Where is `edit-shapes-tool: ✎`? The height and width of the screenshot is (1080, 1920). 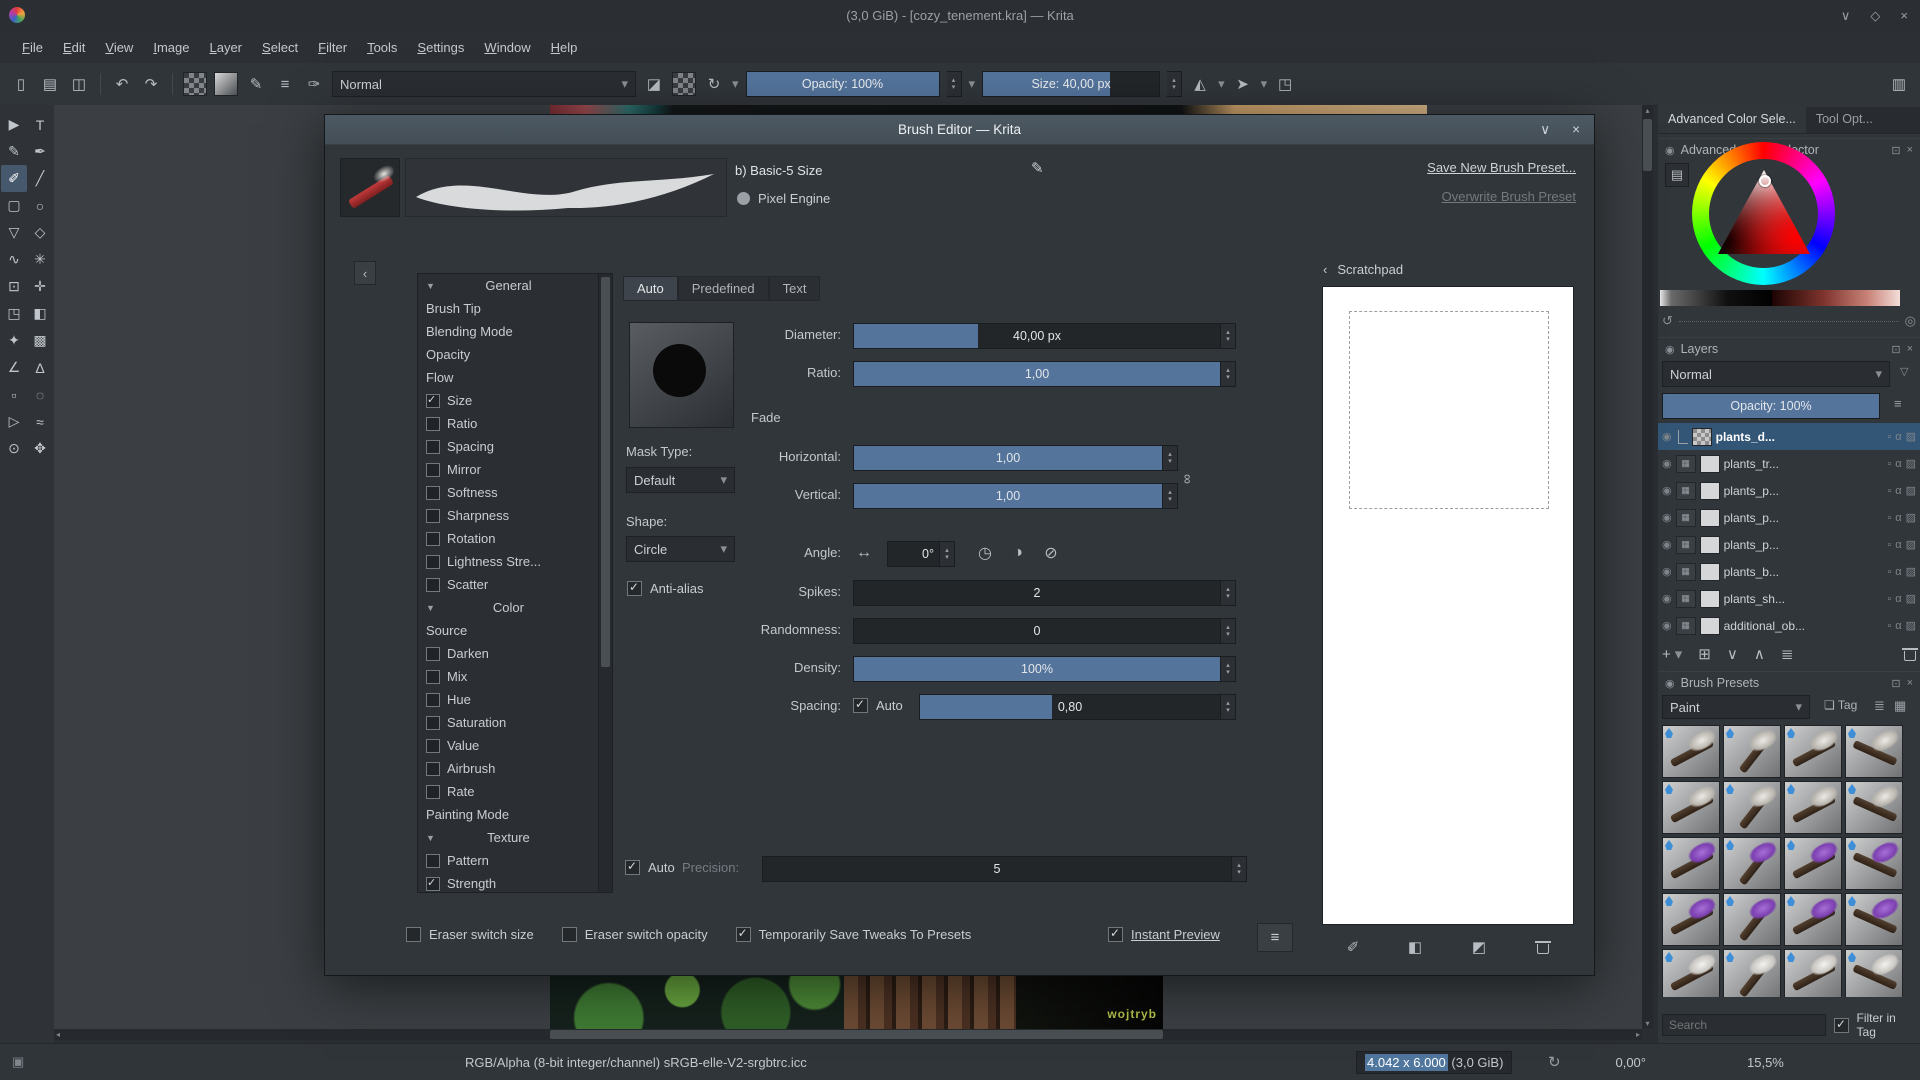 edit-shapes-tool: ✎ is located at coordinates (14, 151).